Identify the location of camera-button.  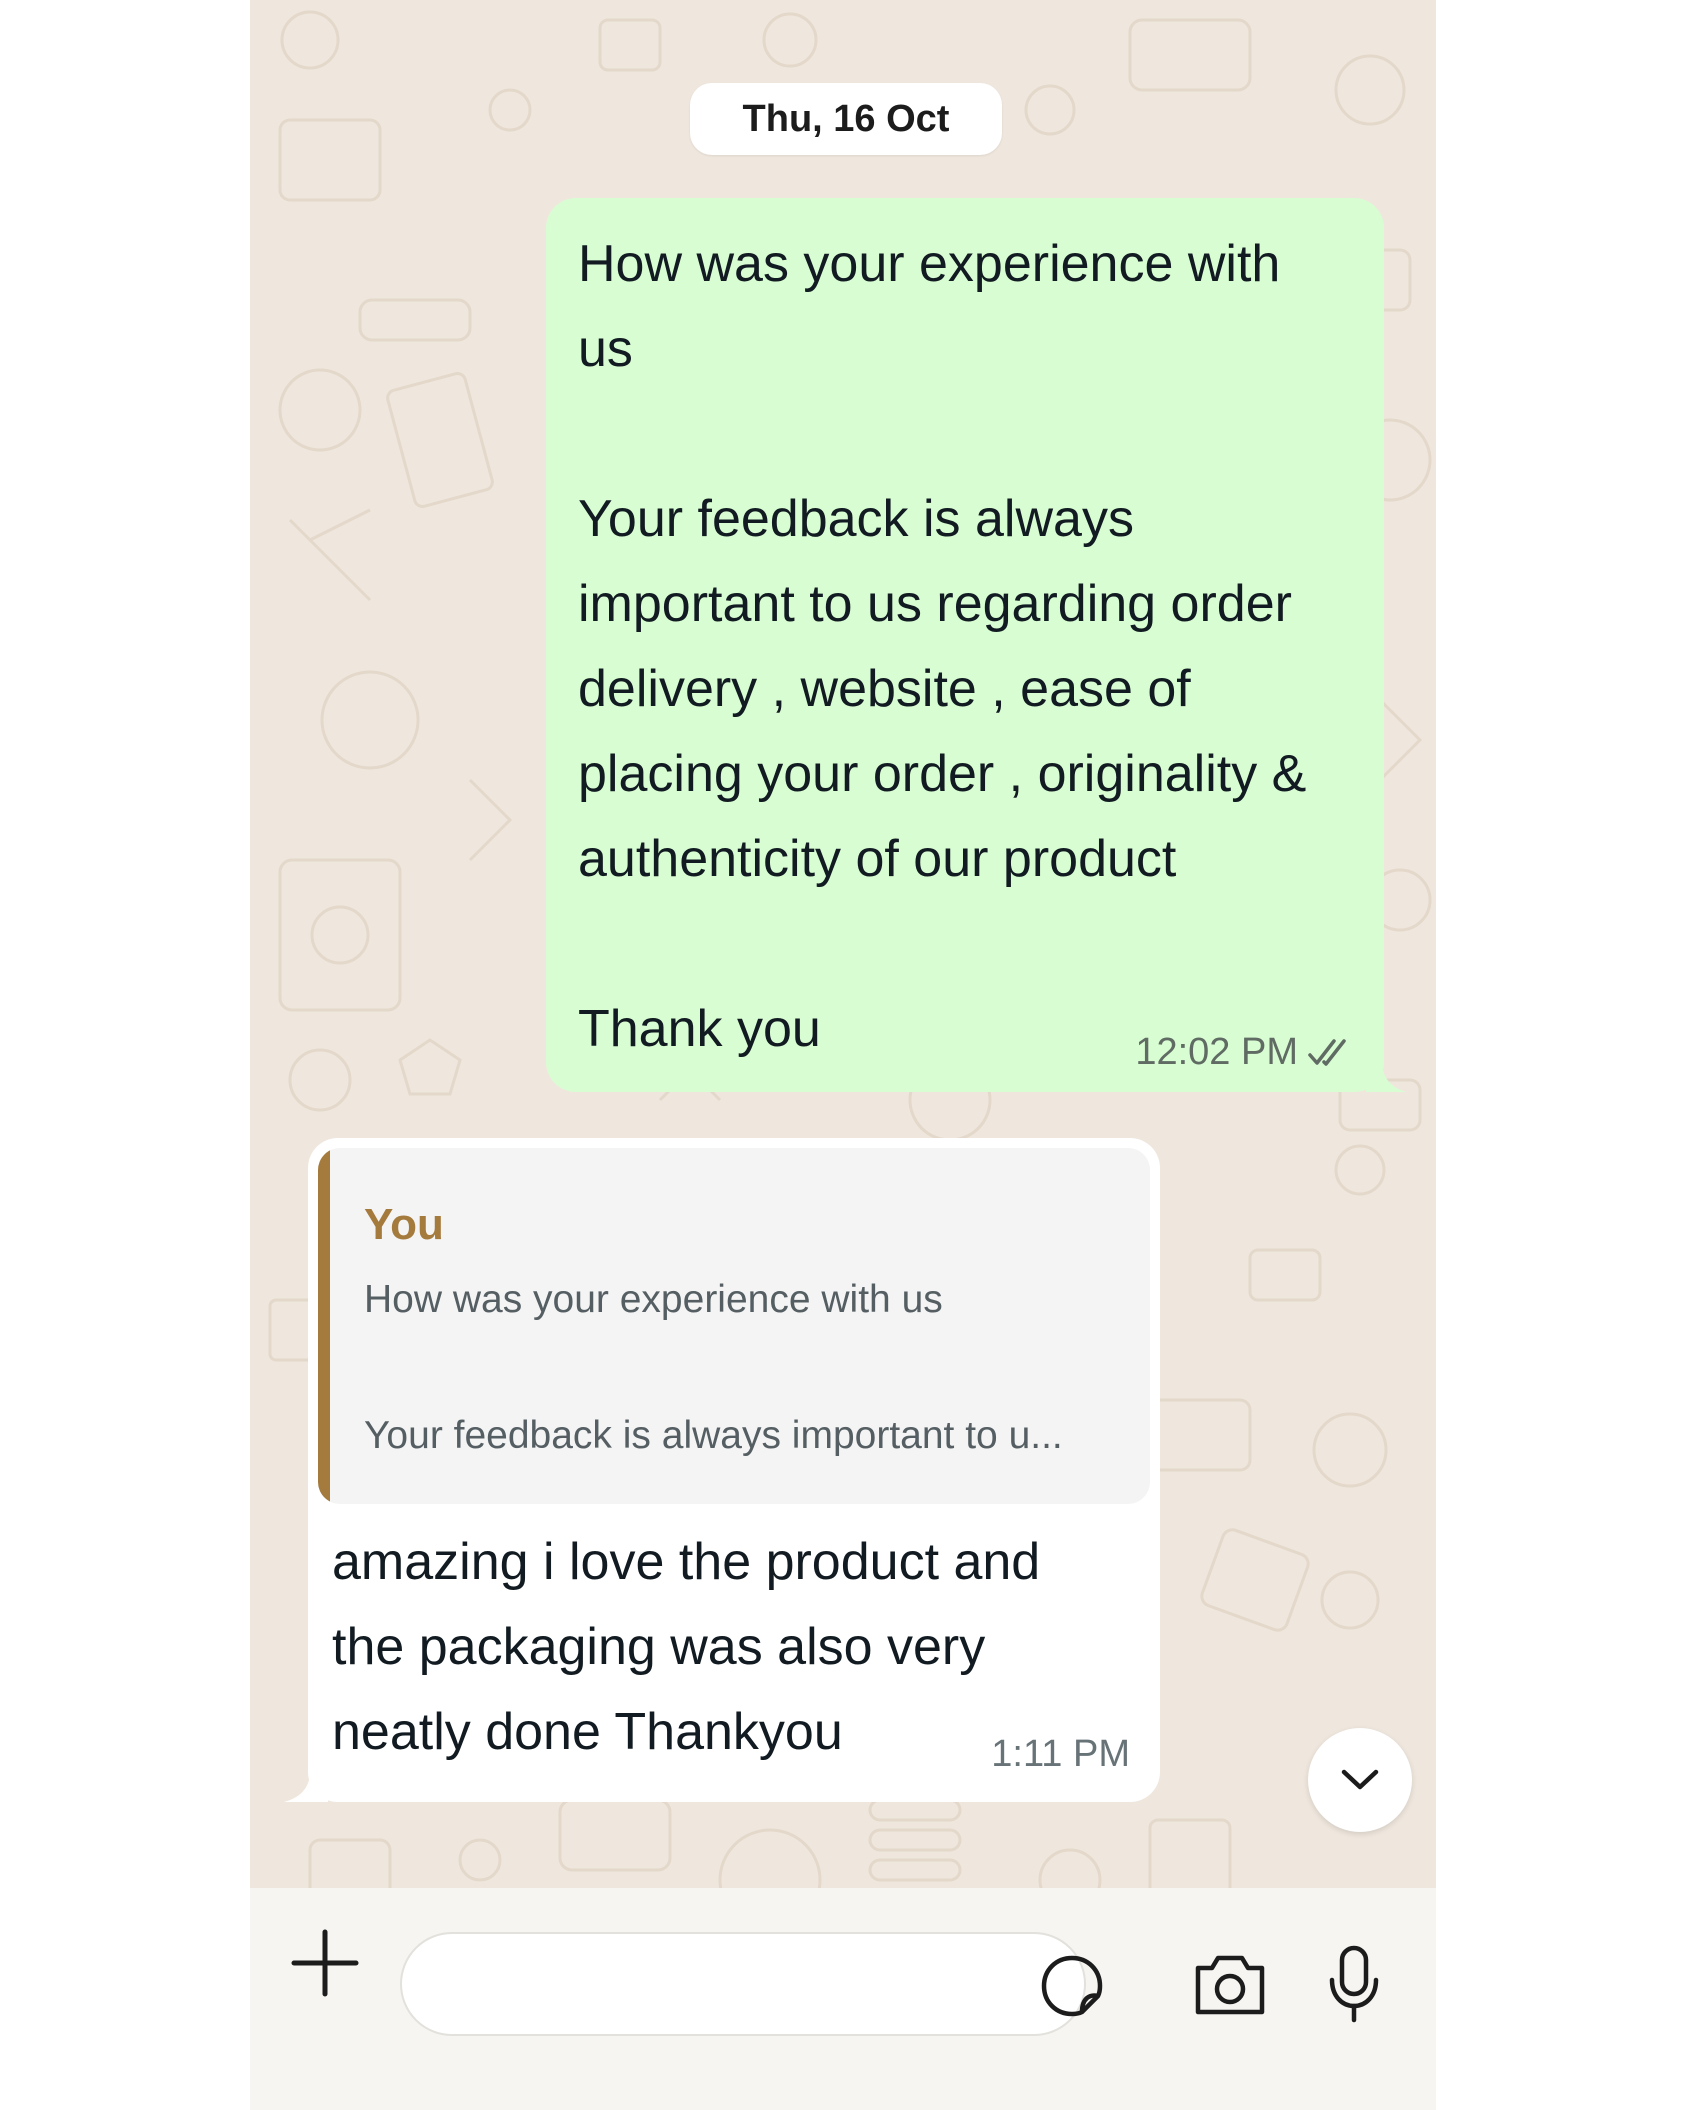
(1230, 1985).